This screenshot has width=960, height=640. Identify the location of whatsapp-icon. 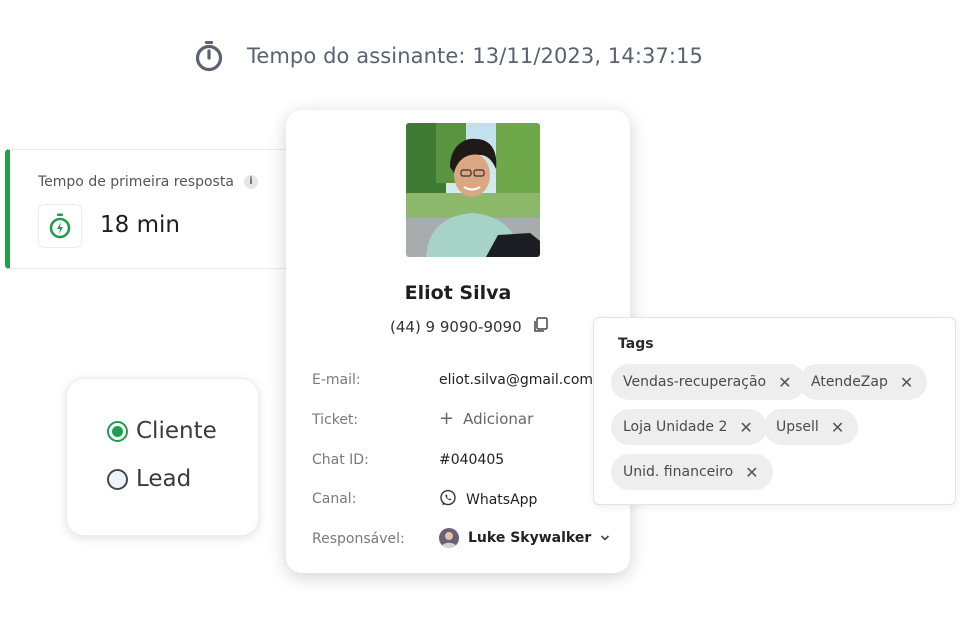
(448, 500).